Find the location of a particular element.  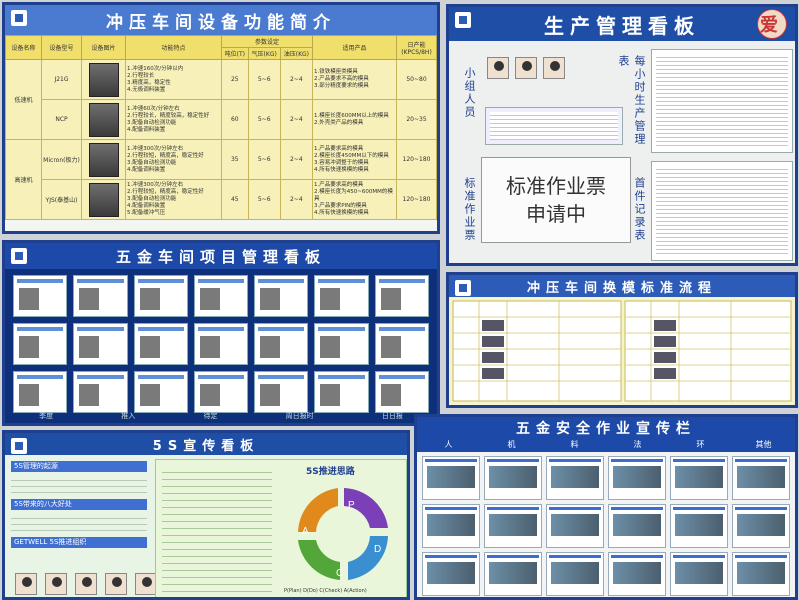

board5-banner: 5S宣传看板 is located at coordinates (206, 444).